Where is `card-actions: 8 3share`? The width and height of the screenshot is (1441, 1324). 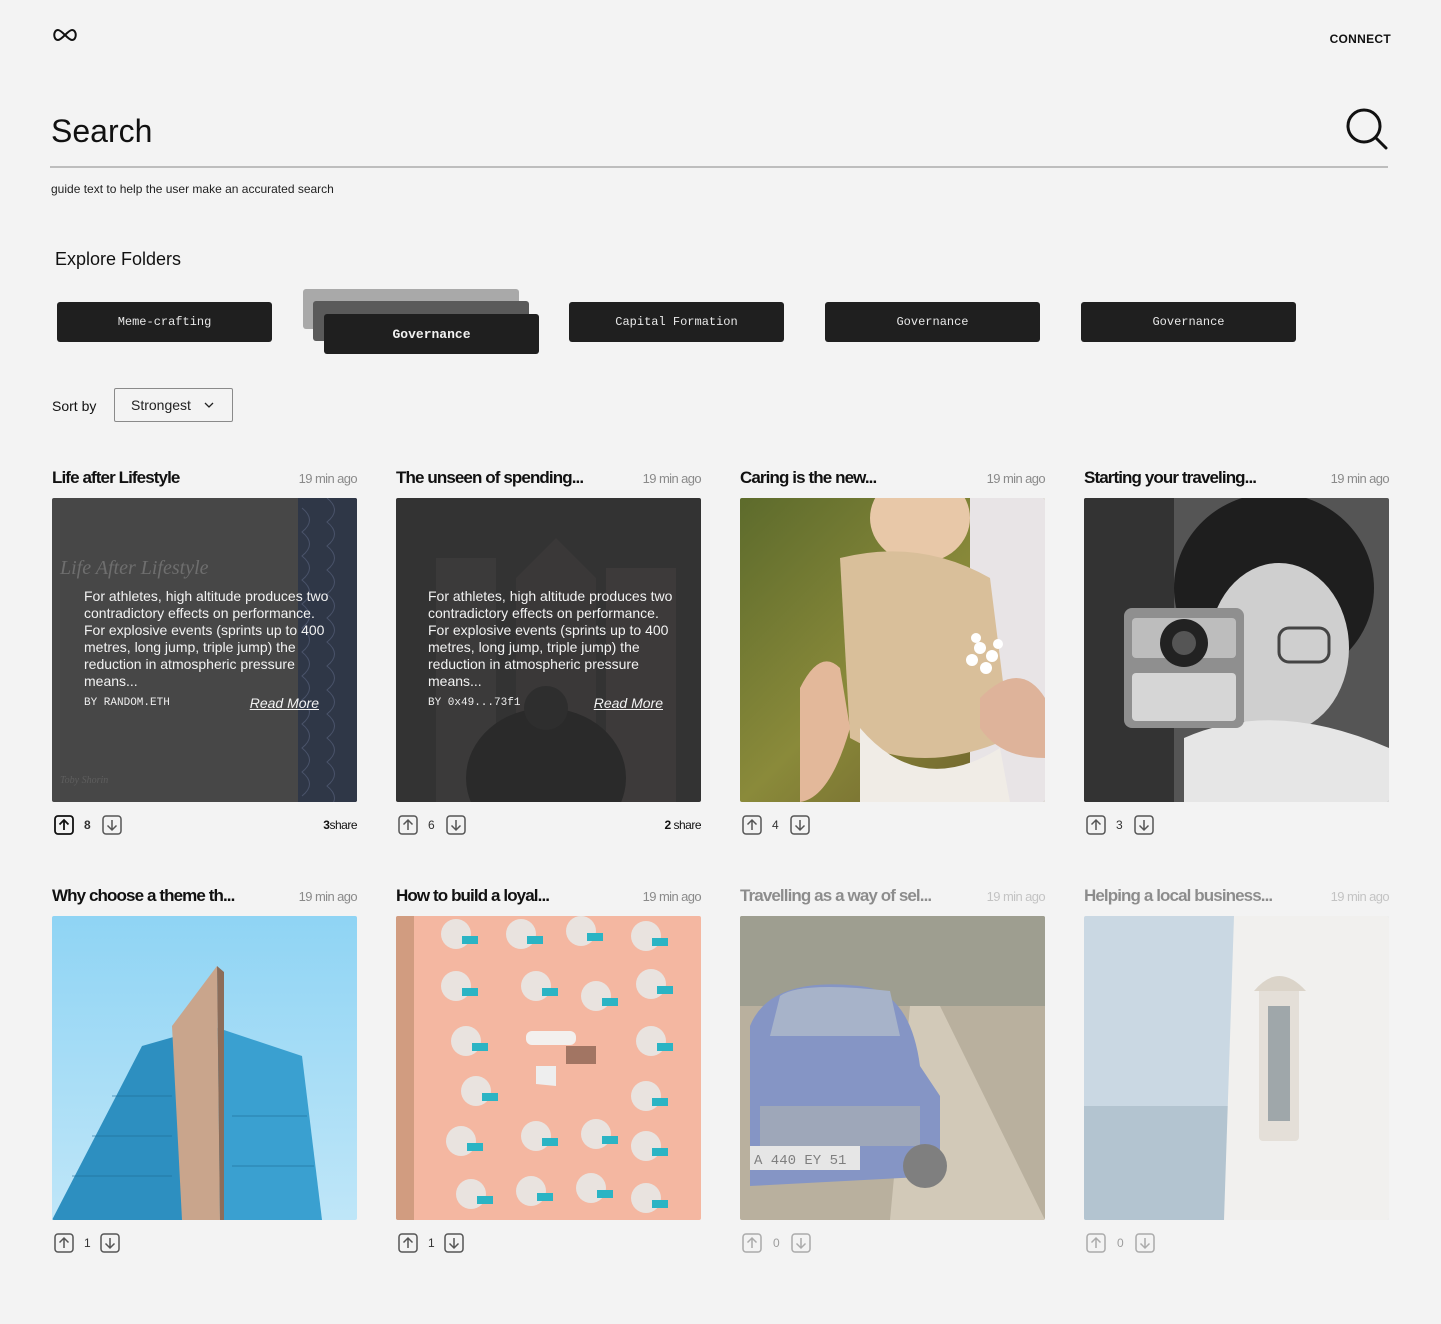 card-actions: 8 3share is located at coordinates (204, 825).